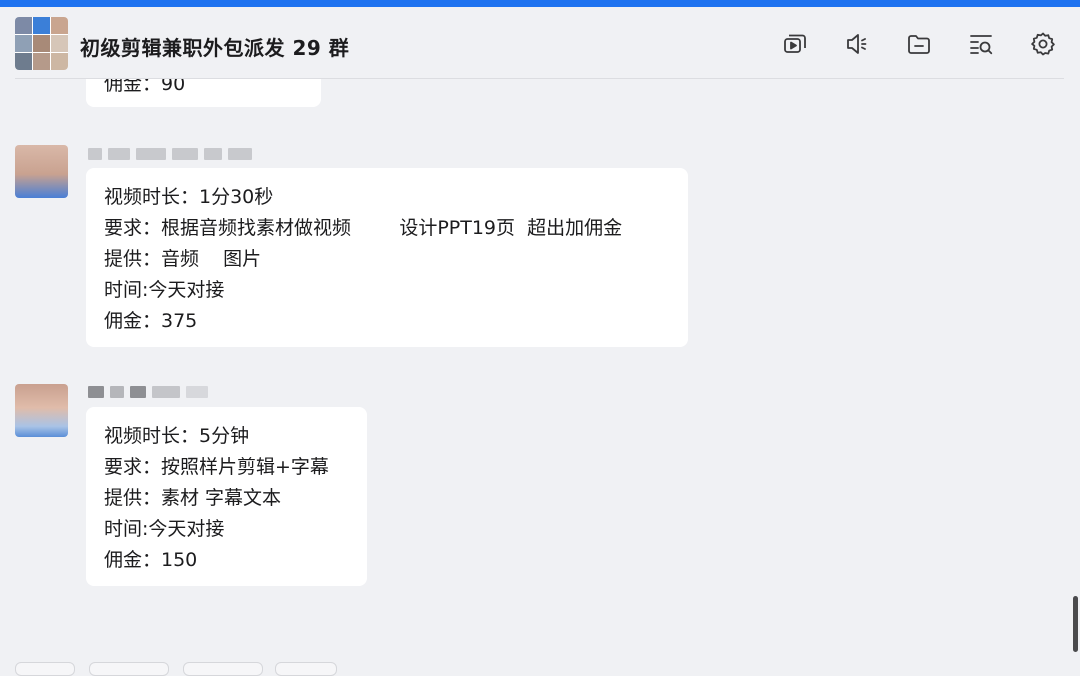 The width and height of the screenshot is (1080, 676). What do you see at coordinates (177, 436) in the screenshot?
I see `message-line: 视频时长：5分钟` at bounding box center [177, 436].